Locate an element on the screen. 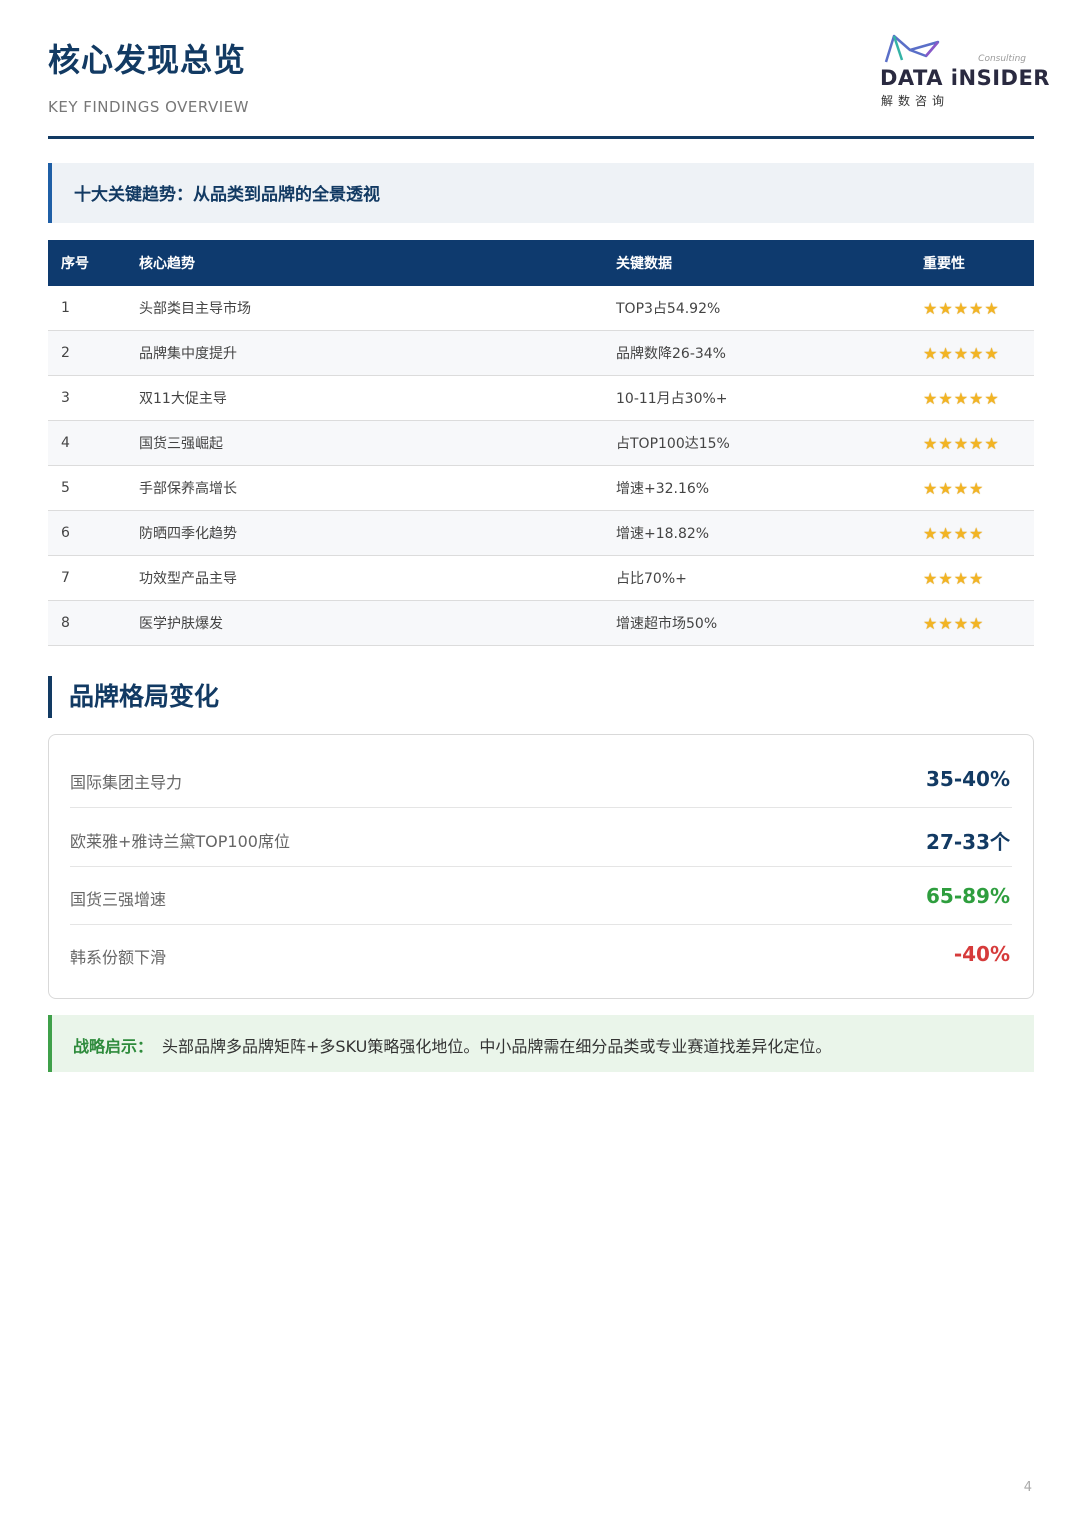 This screenshot has height=1528, width=1080. row-data: 品牌数降26-34% is located at coordinates (756, 353).